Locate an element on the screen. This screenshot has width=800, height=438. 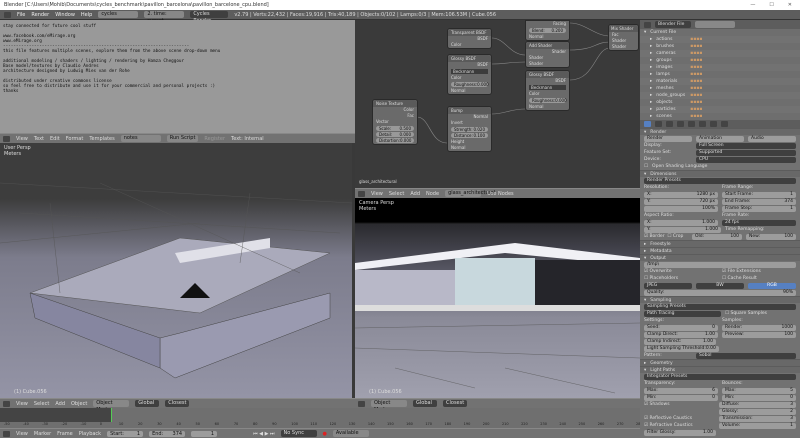
volume-bounces: Volume: 1 is located at coordinates (757, 425).